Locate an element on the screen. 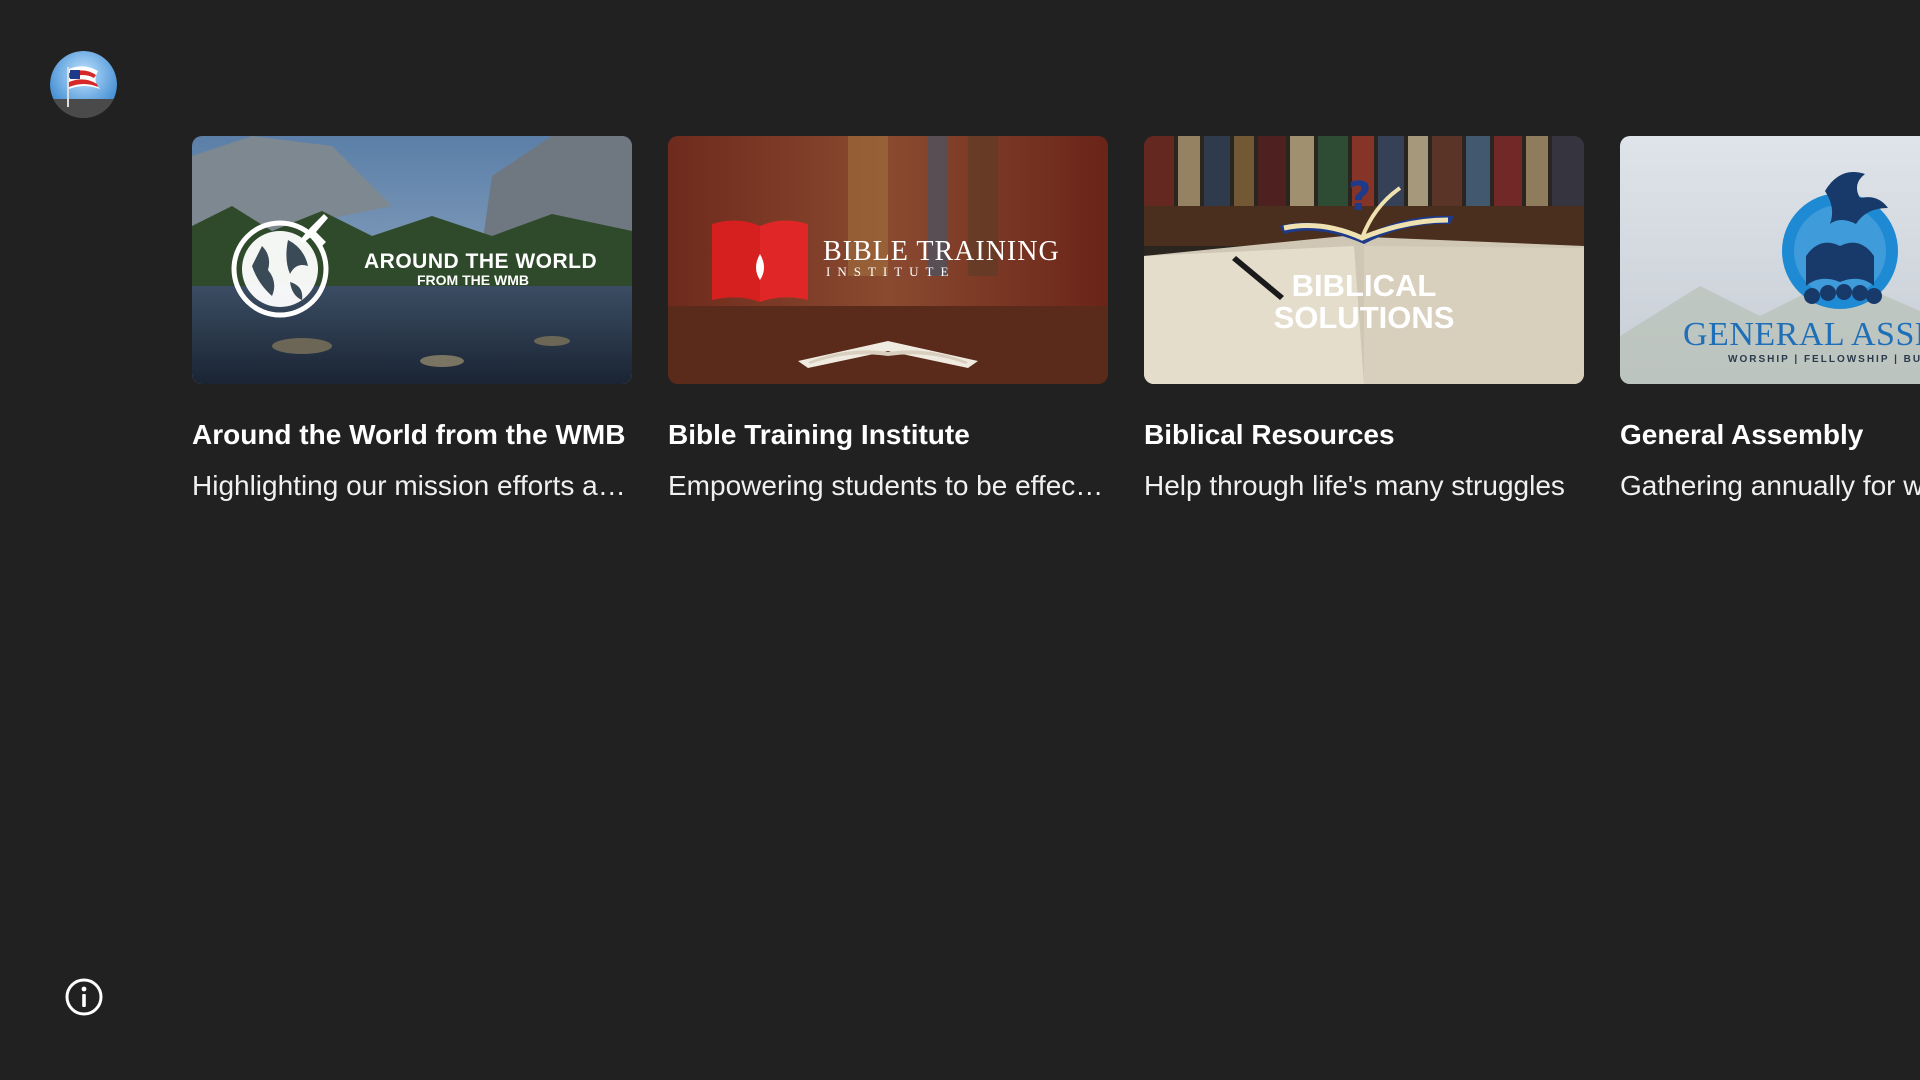  card-title: General Assembly is located at coordinates (1742, 434).